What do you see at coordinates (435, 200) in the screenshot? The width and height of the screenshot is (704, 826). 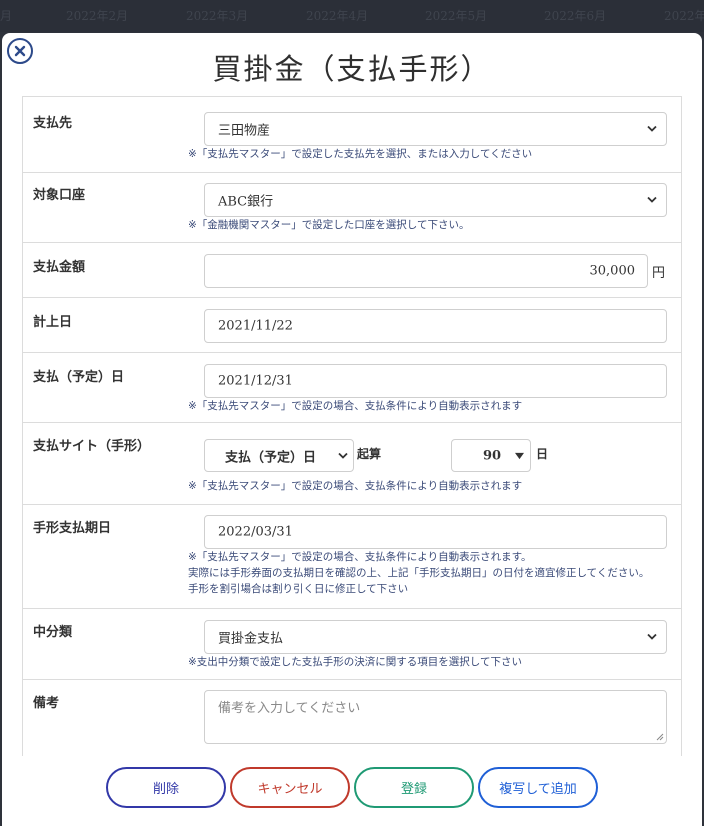 I see `account-select: ABC銀行` at bounding box center [435, 200].